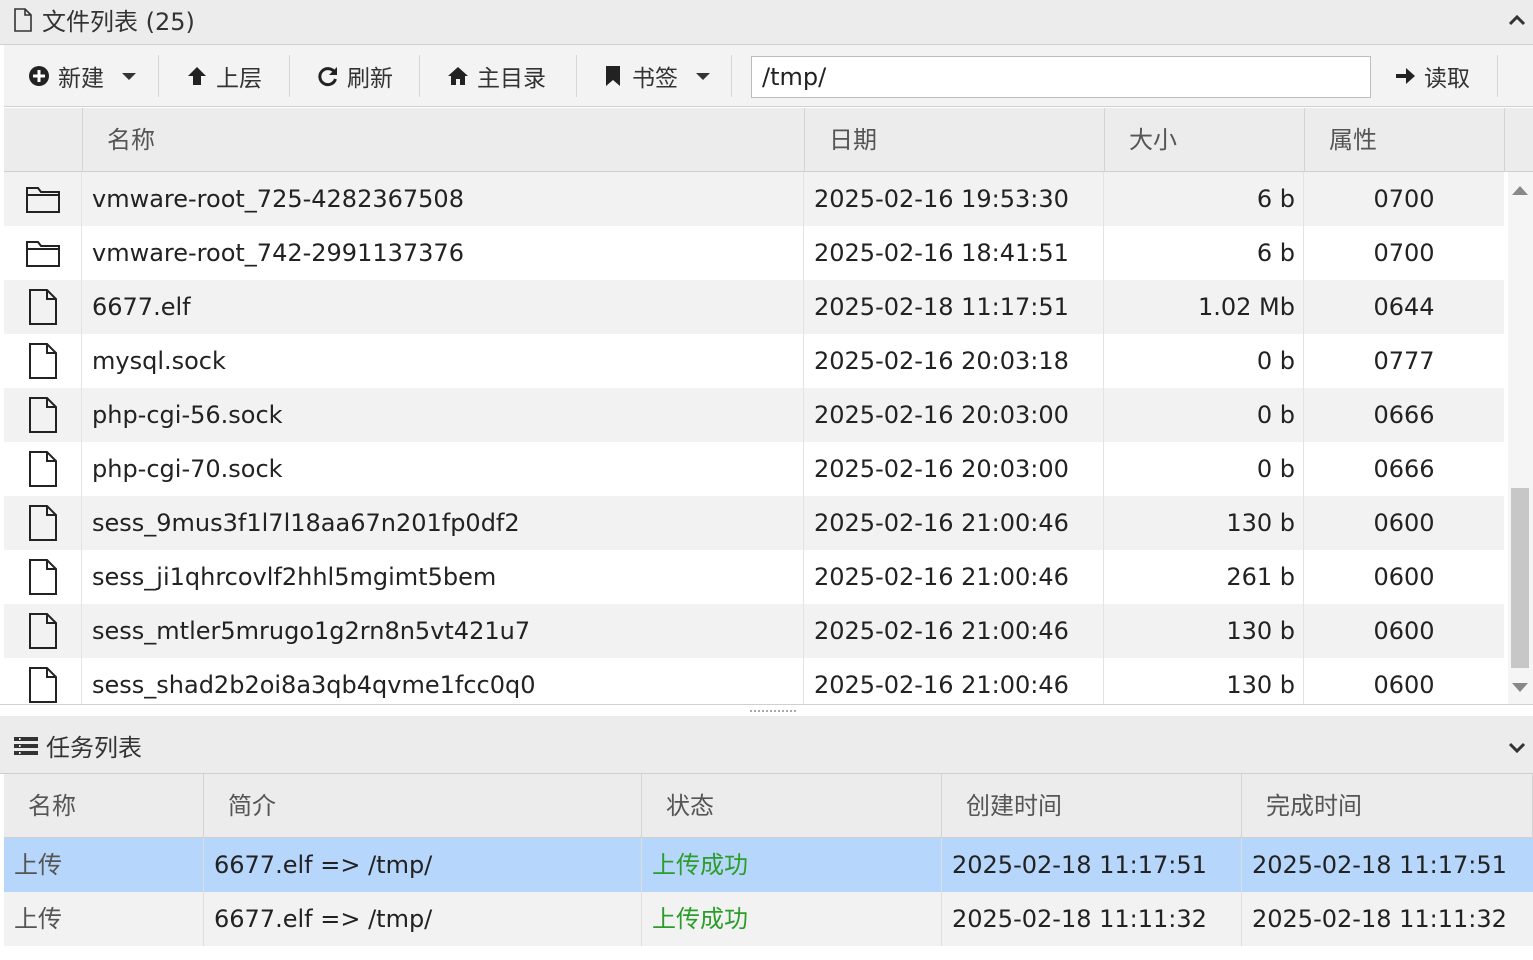  What do you see at coordinates (1092, 865) in the screenshot?
I see `task-created-time: 2025-02-18 11:17:51` at bounding box center [1092, 865].